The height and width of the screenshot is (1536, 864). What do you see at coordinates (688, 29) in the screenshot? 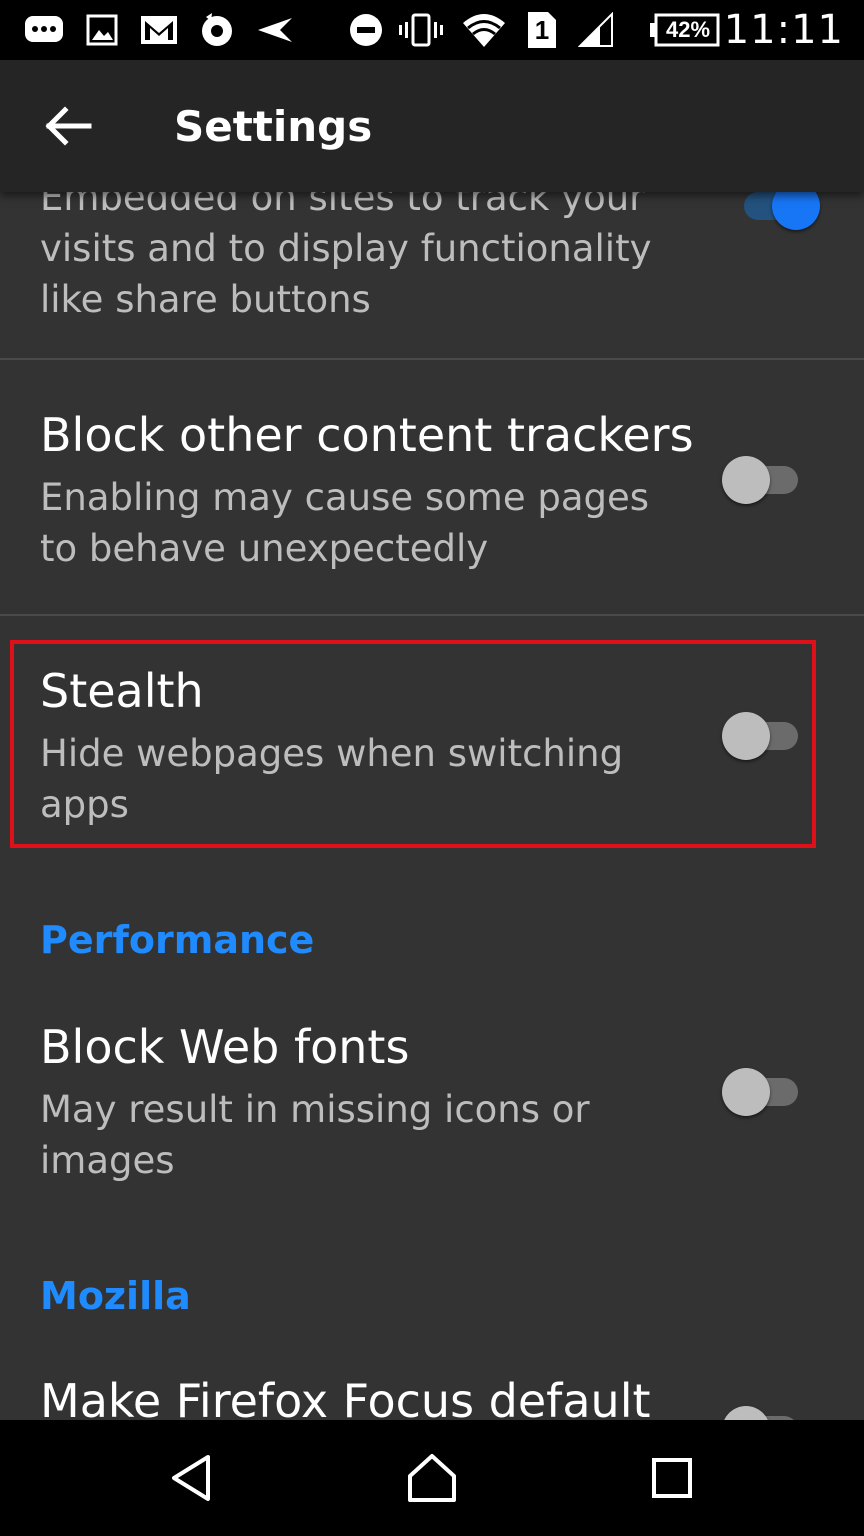
I see `battery-percent: 42%` at bounding box center [688, 29].